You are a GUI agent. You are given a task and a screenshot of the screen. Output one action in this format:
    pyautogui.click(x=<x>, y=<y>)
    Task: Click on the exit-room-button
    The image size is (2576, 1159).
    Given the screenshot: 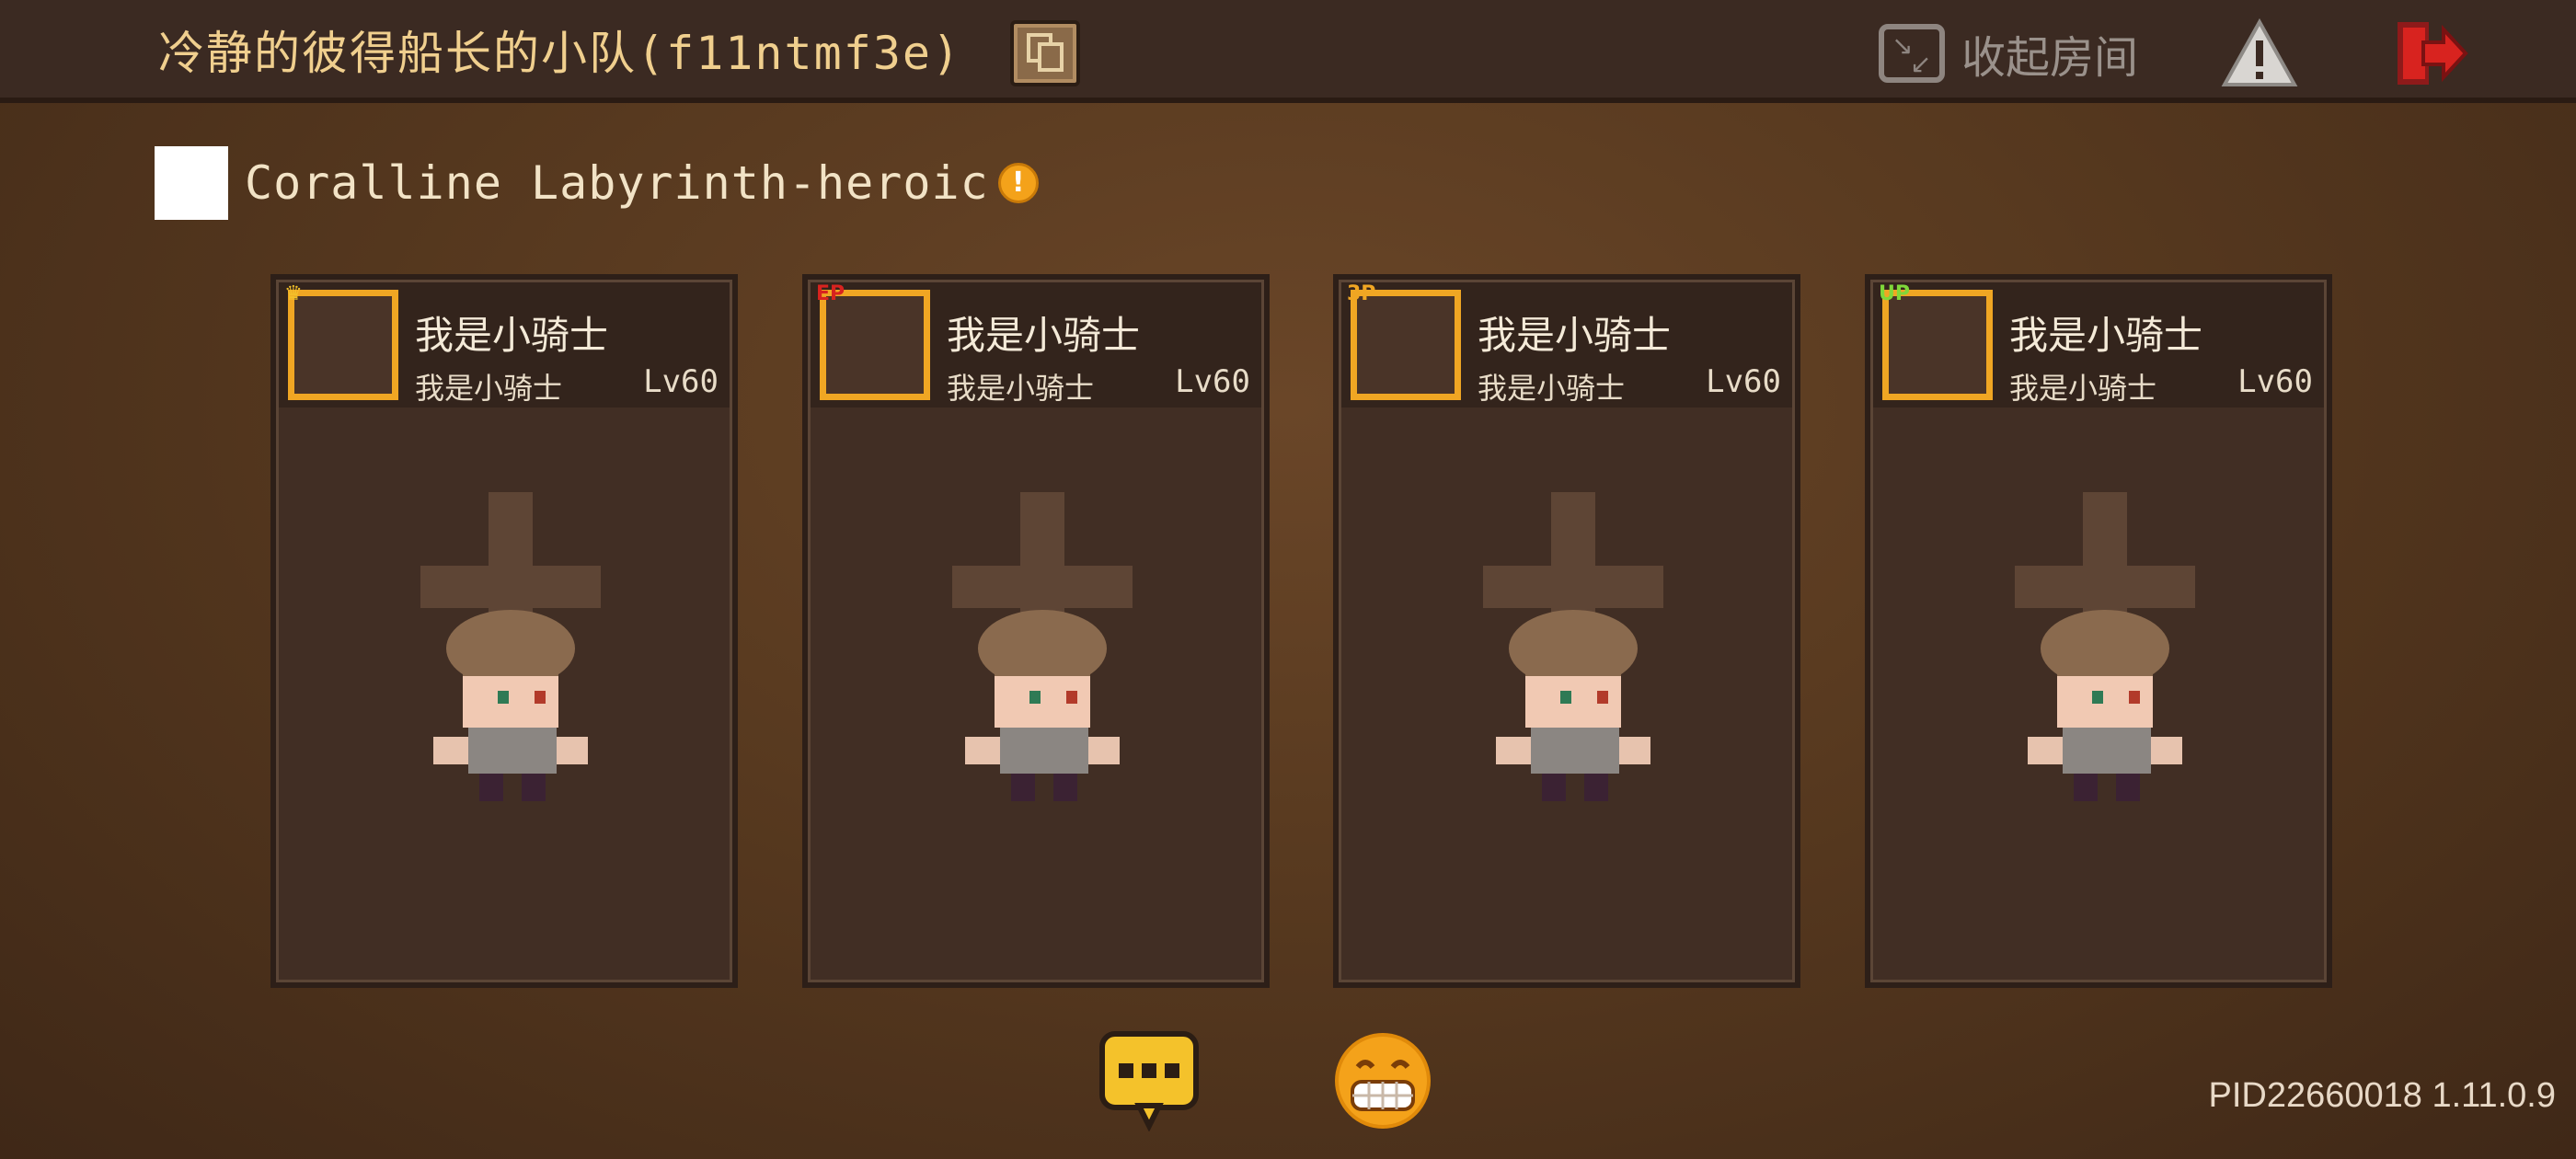 What is the action you would take?
    pyautogui.click(x=2430, y=53)
    